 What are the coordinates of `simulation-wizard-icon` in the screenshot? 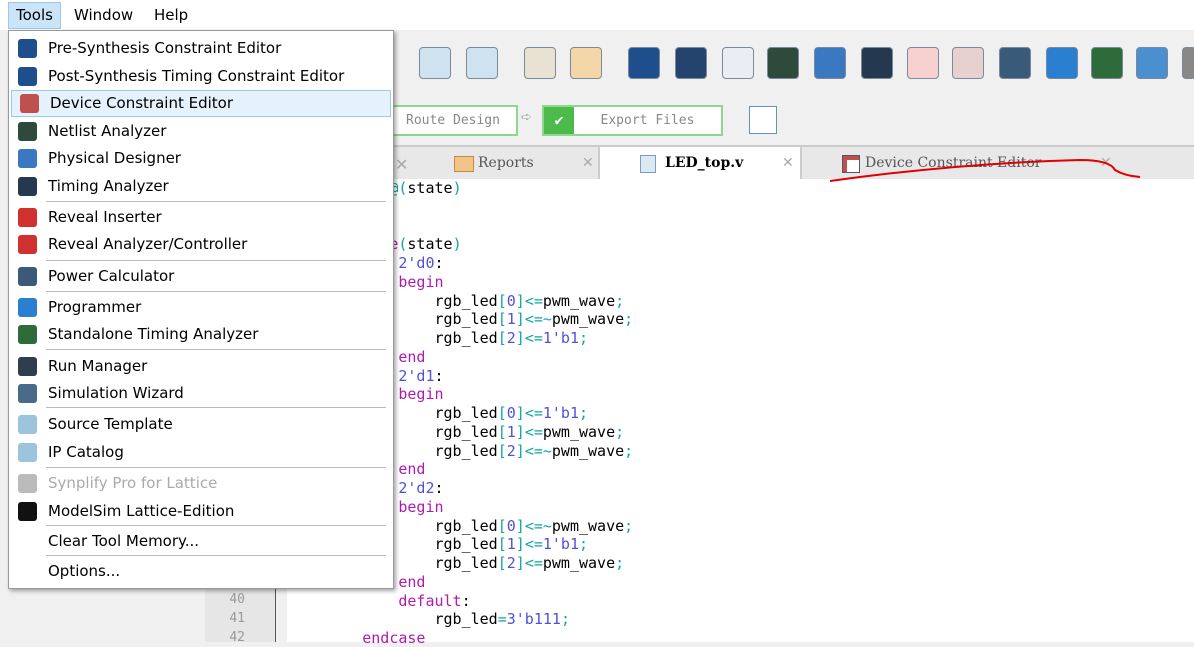 It's located at (27, 393).